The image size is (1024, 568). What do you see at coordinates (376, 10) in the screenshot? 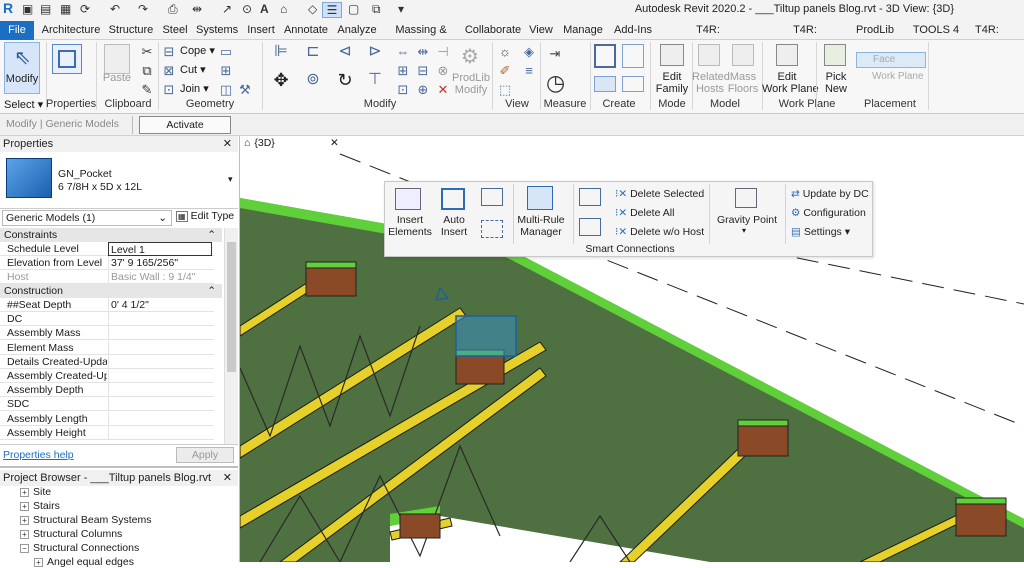
I see `switch-windows-icon: ⧉` at bounding box center [376, 10].